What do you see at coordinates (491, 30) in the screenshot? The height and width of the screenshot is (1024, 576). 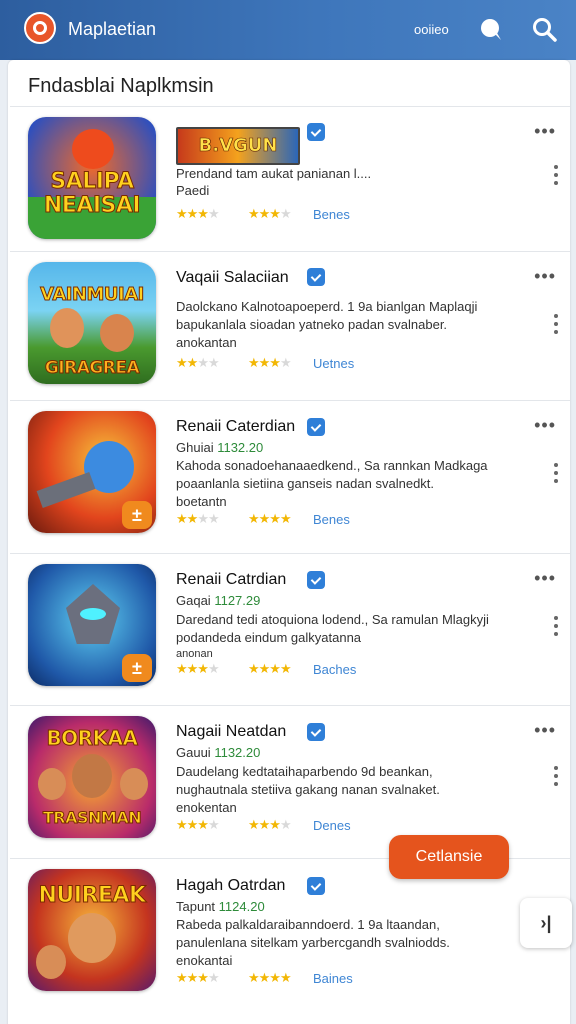 I see `chat-bubble-icon` at bounding box center [491, 30].